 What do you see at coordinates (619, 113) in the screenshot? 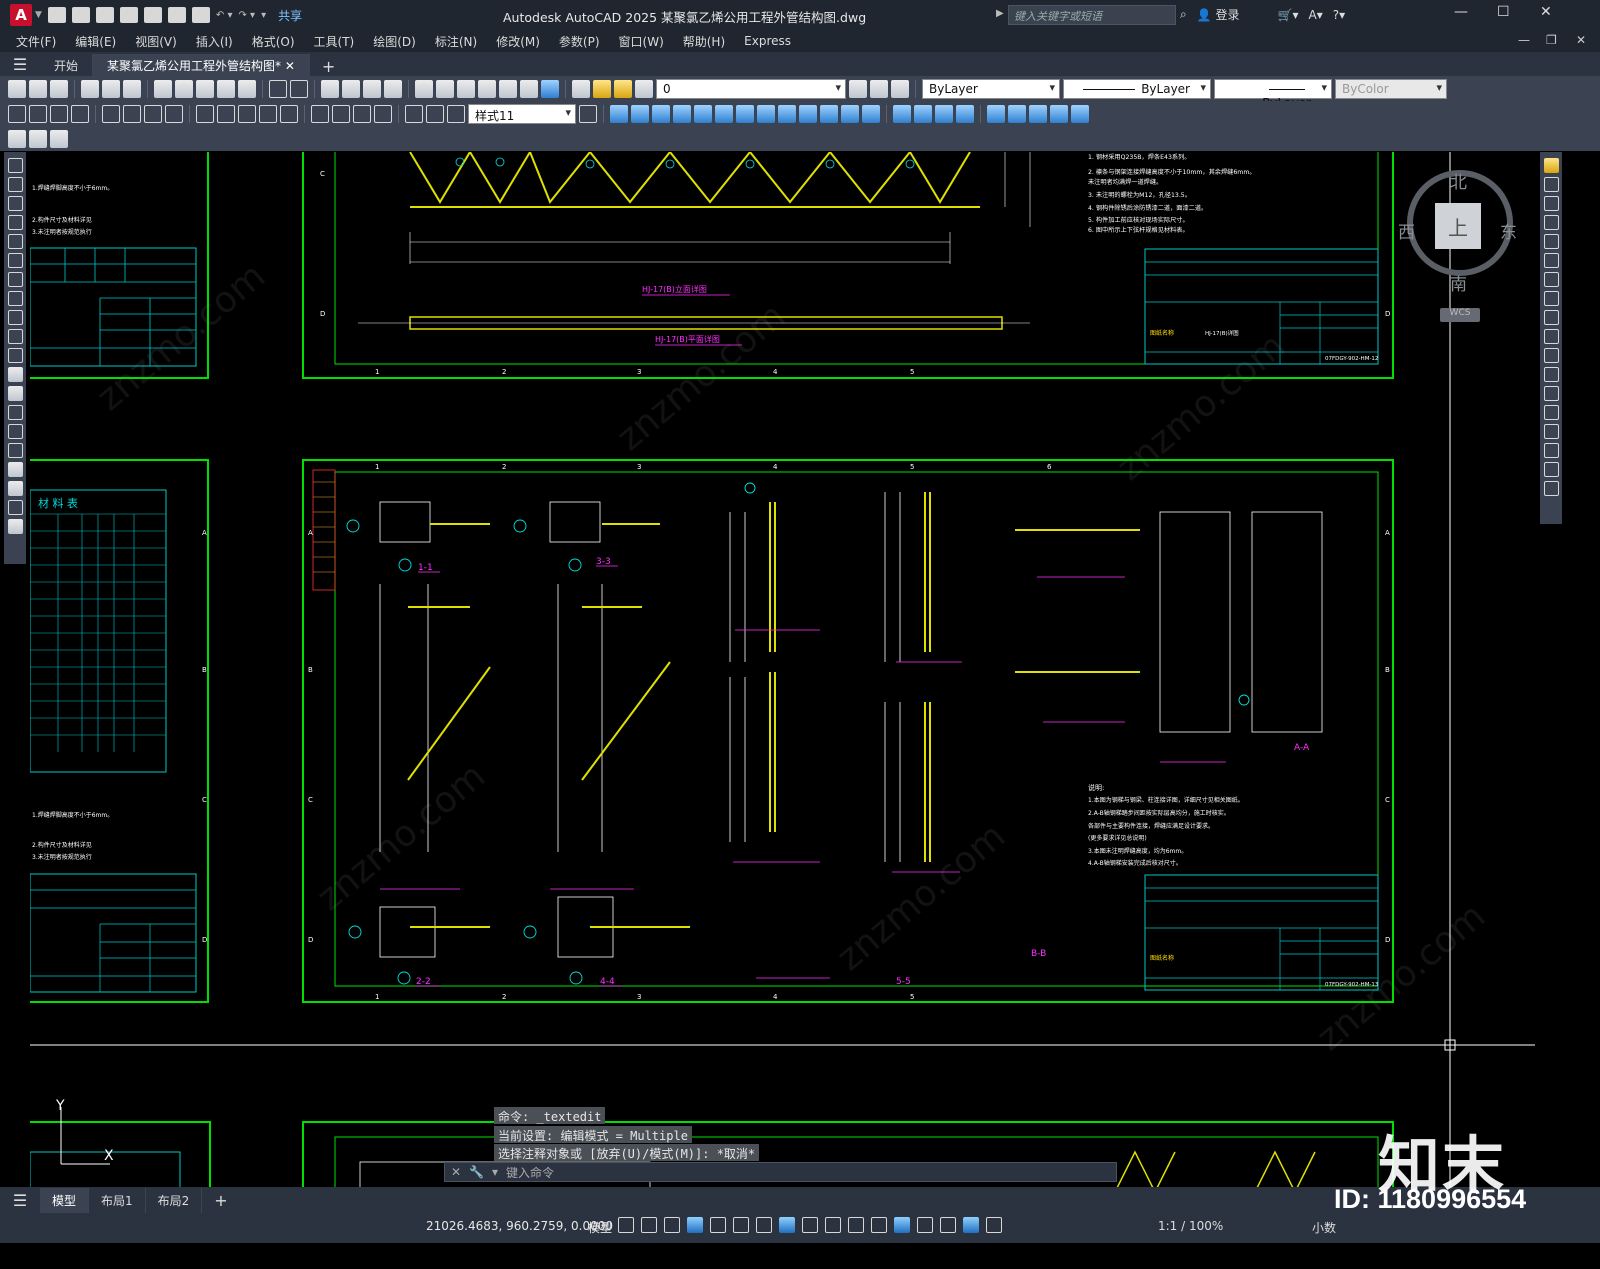
I see `box-icon` at bounding box center [619, 113].